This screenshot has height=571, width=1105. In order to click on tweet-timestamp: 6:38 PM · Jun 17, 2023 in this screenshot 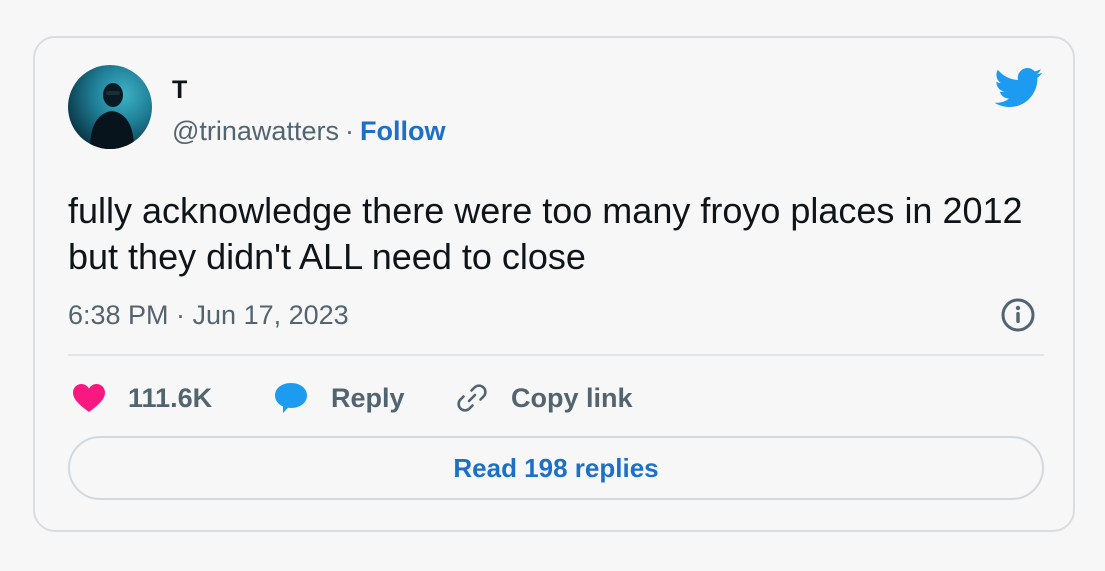, I will do `click(208, 315)`.